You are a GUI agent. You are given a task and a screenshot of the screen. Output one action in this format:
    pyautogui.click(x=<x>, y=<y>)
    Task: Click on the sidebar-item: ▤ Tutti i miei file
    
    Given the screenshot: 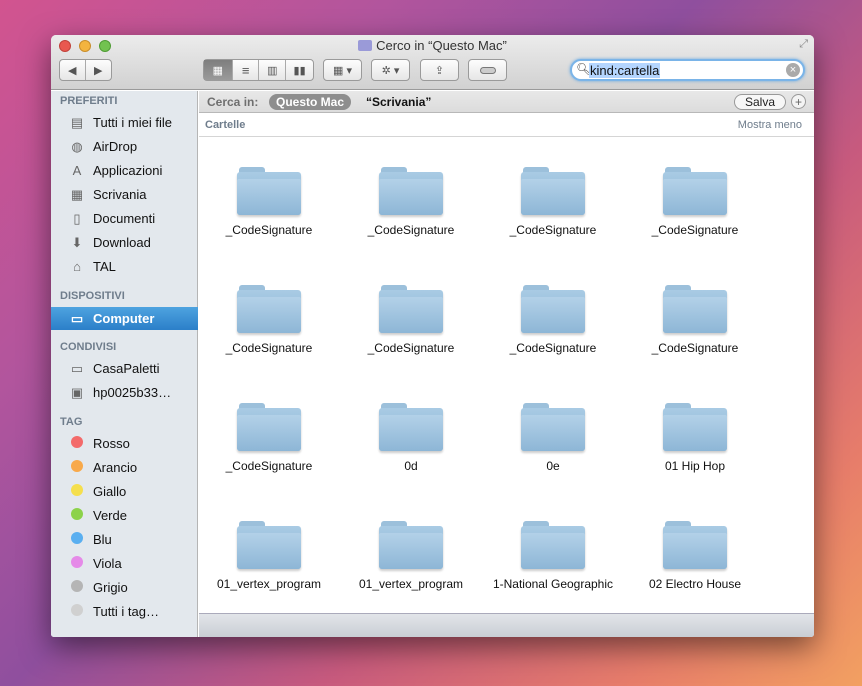 What is the action you would take?
    pyautogui.click(x=124, y=122)
    